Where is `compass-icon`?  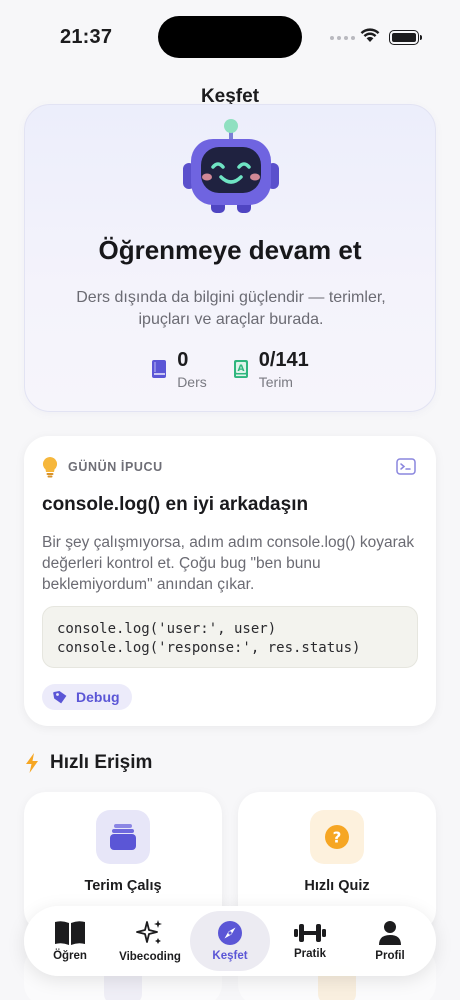
compass-icon is located at coordinates (230, 933).